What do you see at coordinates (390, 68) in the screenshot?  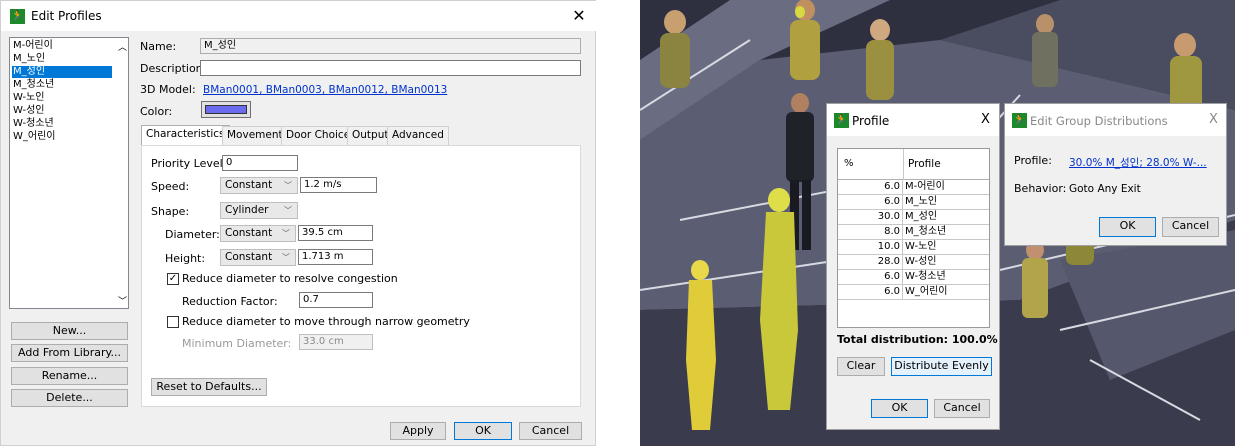 I see `description-field` at bounding box center [390, 68].